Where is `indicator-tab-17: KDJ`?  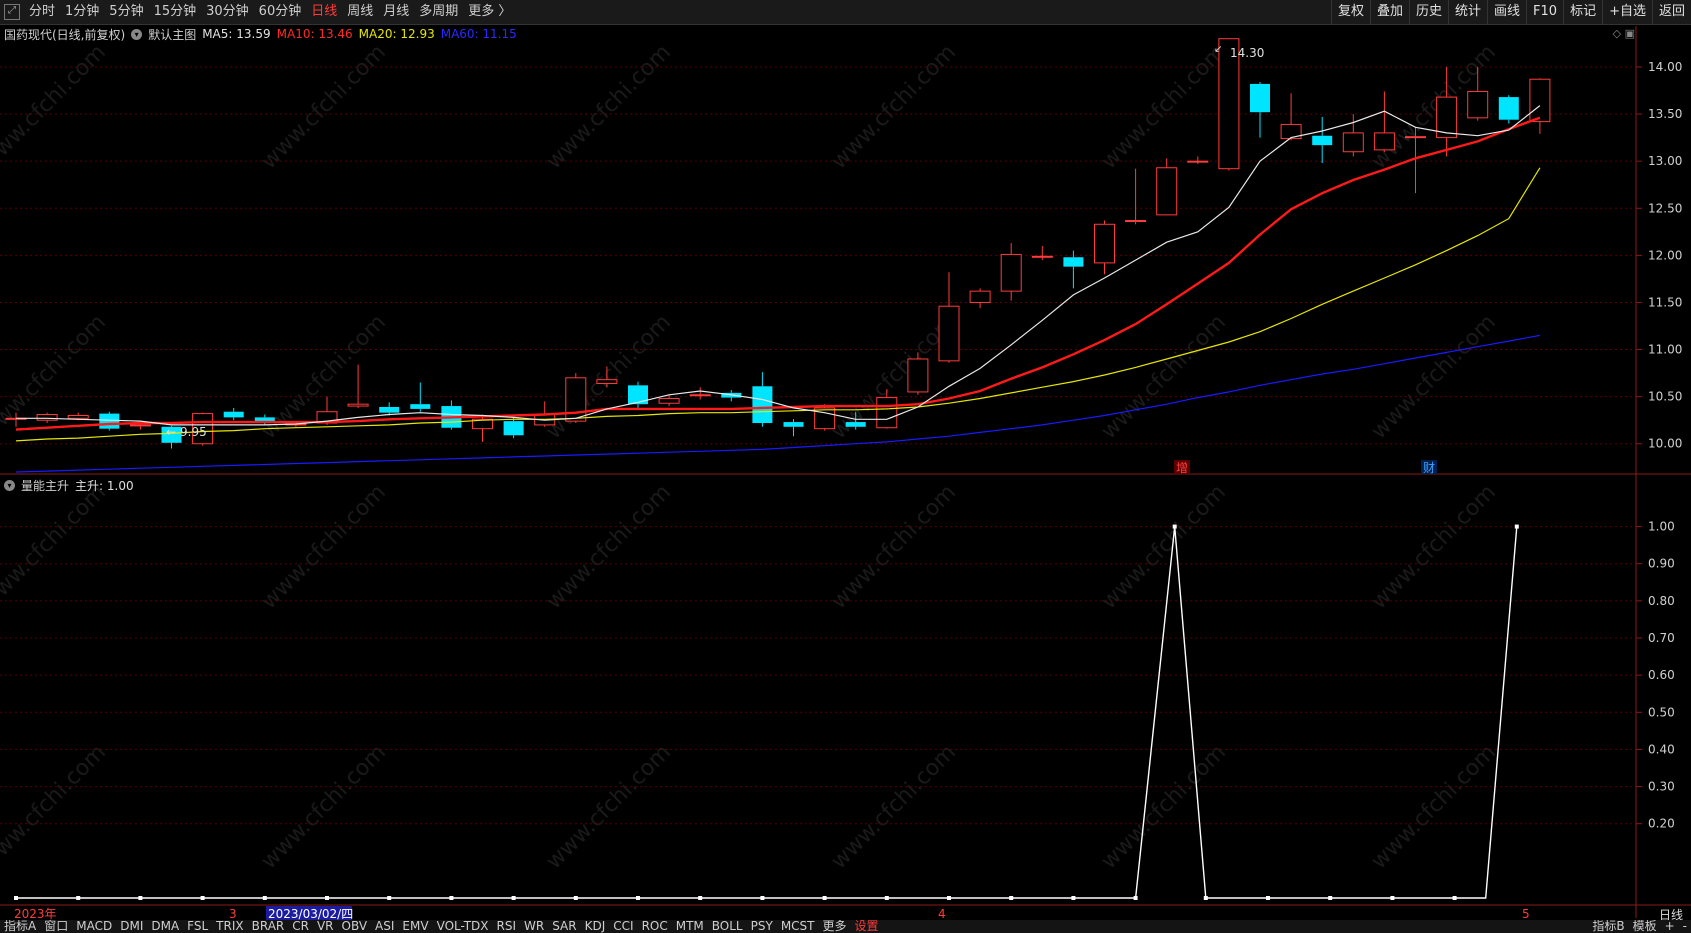 indicator-tab-17: KDJ is located at coordinates (595, 926).